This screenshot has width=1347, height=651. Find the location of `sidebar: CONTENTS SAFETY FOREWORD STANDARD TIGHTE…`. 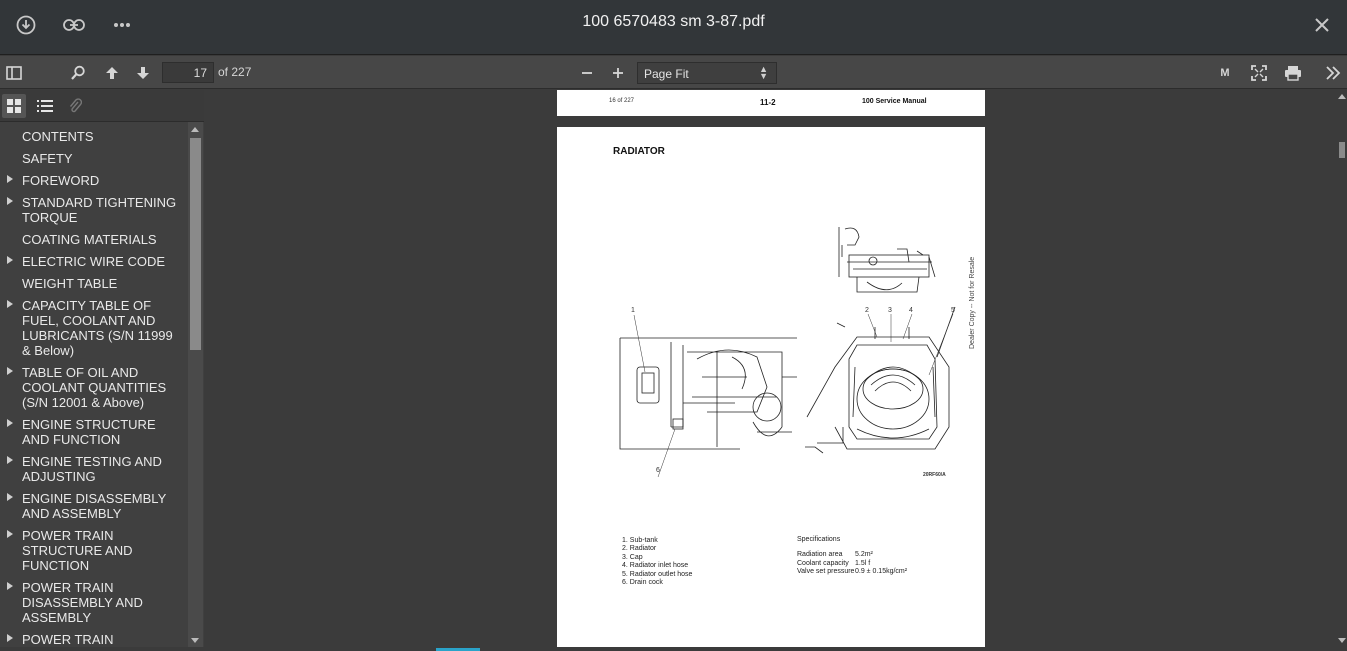

sidebar: CONTENTS SAFETY FOREWORD STANDARD TIGHTE… is located at coordinates (102, 370).